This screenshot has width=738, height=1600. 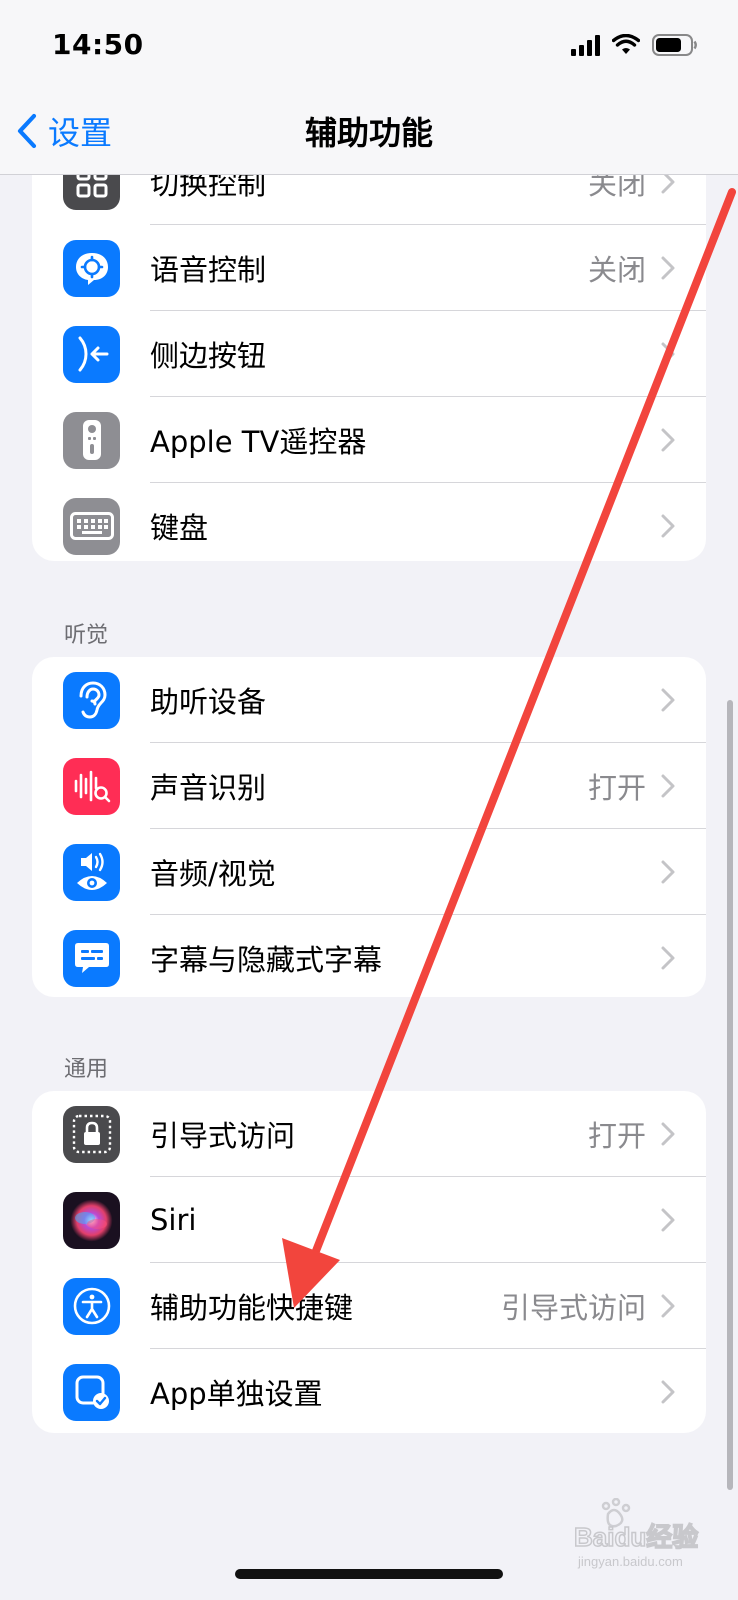 I want to click on subtitles-captioning-label: 字幕与隐藏式字幕, so click(x=266, y=960).